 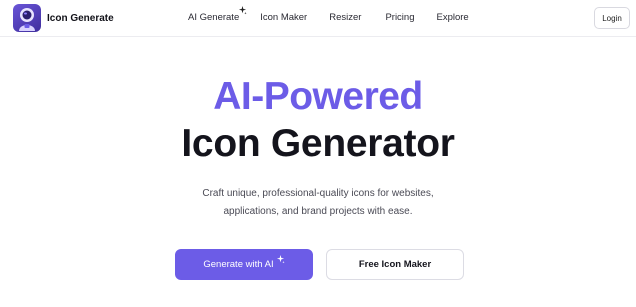 I want to click on generate-with-ai-button: Generate with AI, so click(x=244, y=264).